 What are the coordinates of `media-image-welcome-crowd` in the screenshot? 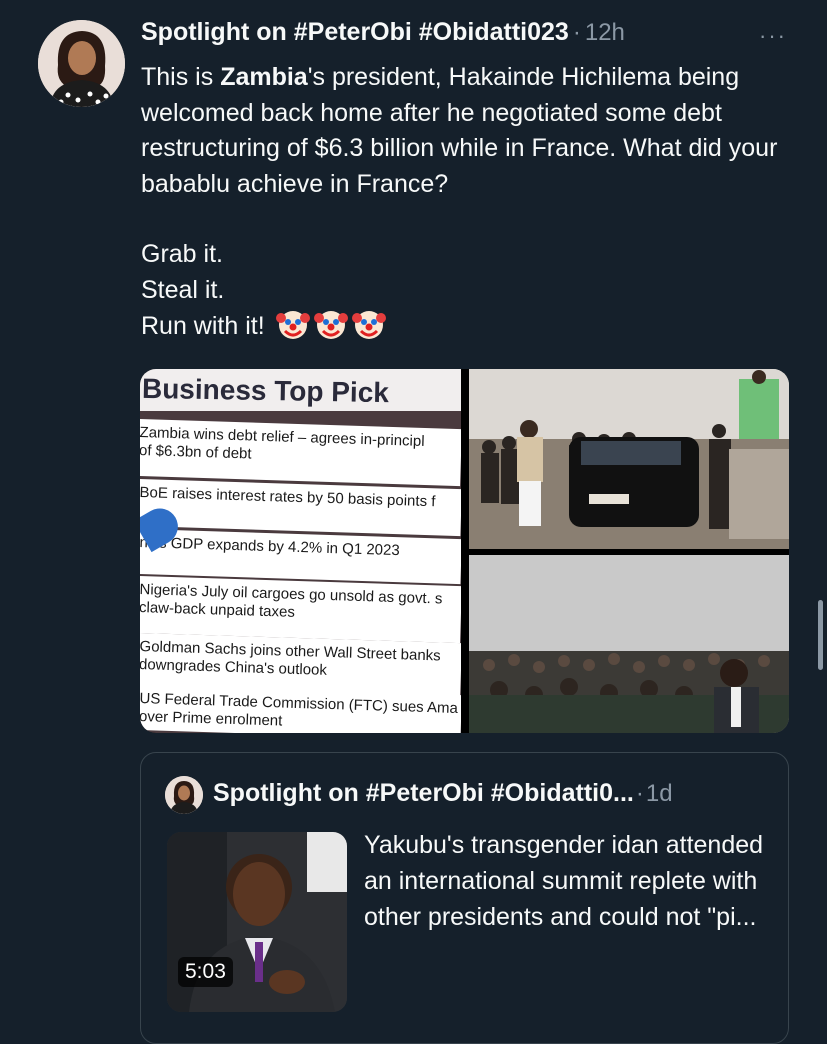 It's located at (629, 459).